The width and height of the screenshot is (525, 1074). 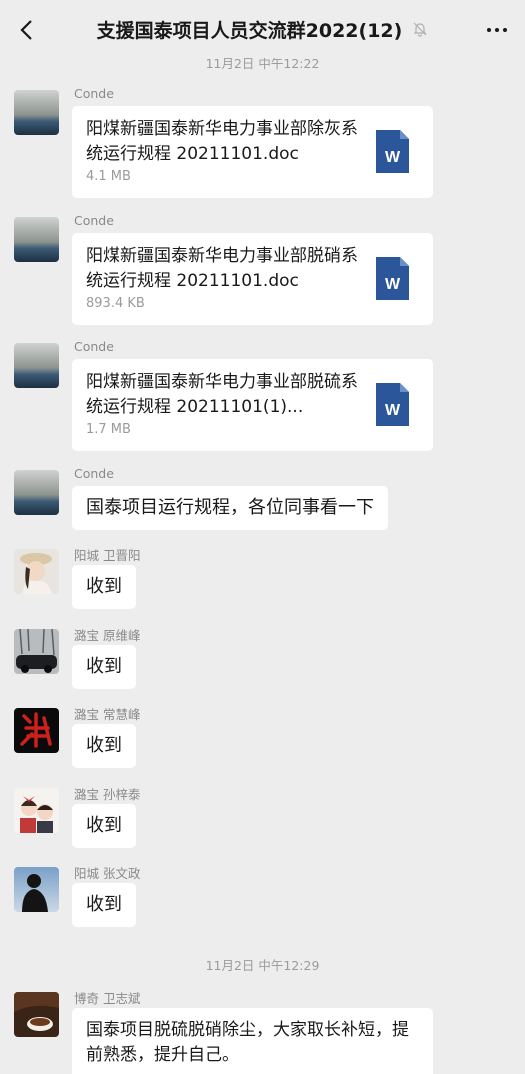 What do you see at coordinates (262, 965) in the screenshot?
I see `timestamp: 11月2日 中午12:29` at bounding box center [262, 965].